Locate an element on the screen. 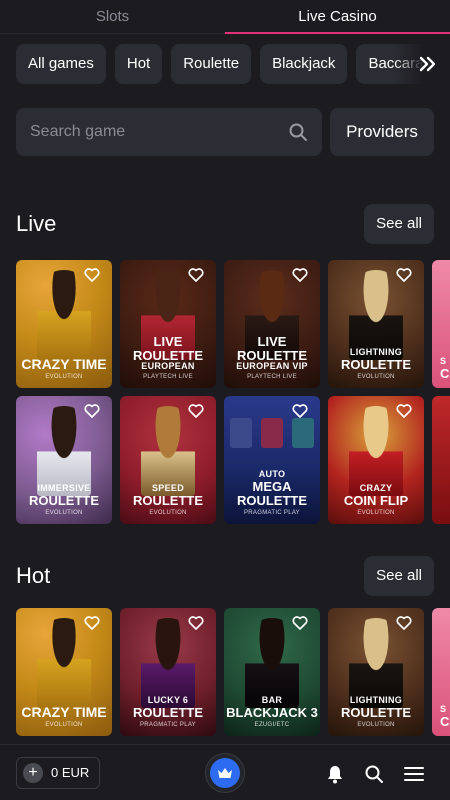 This screenshot has height=800, width=450. tab-live-casino: Live Casino is located at coordinates (337, 17).